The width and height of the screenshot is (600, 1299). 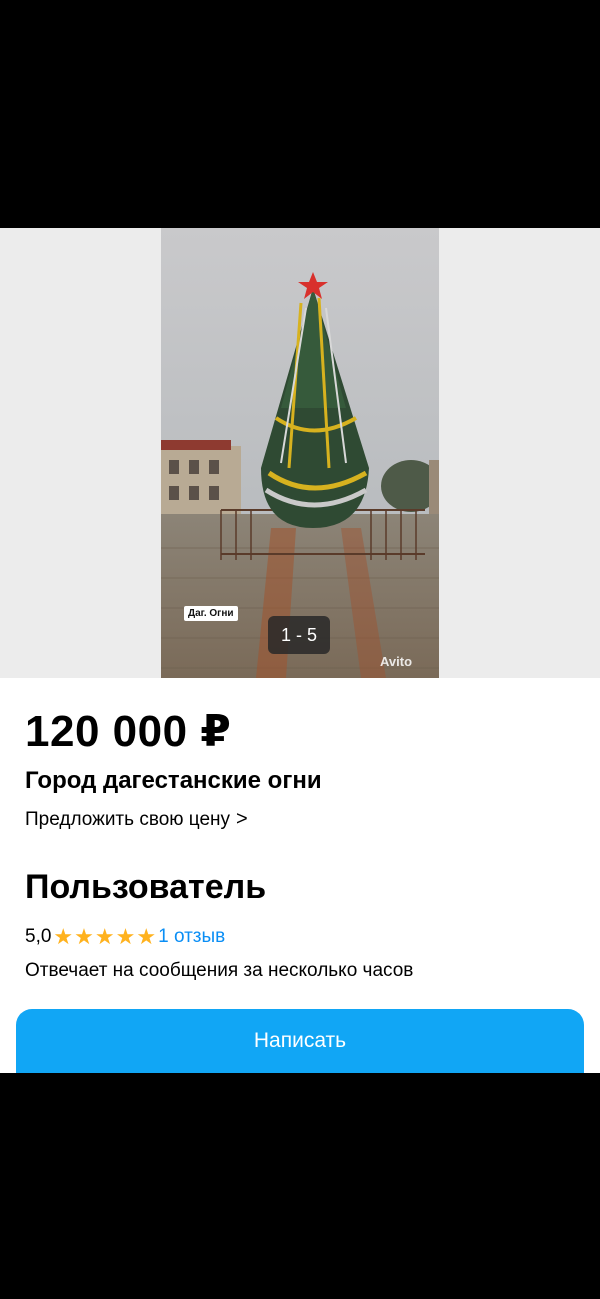 I want to click on reviews-link: 1 отзыв, so click(x=191, y=937).